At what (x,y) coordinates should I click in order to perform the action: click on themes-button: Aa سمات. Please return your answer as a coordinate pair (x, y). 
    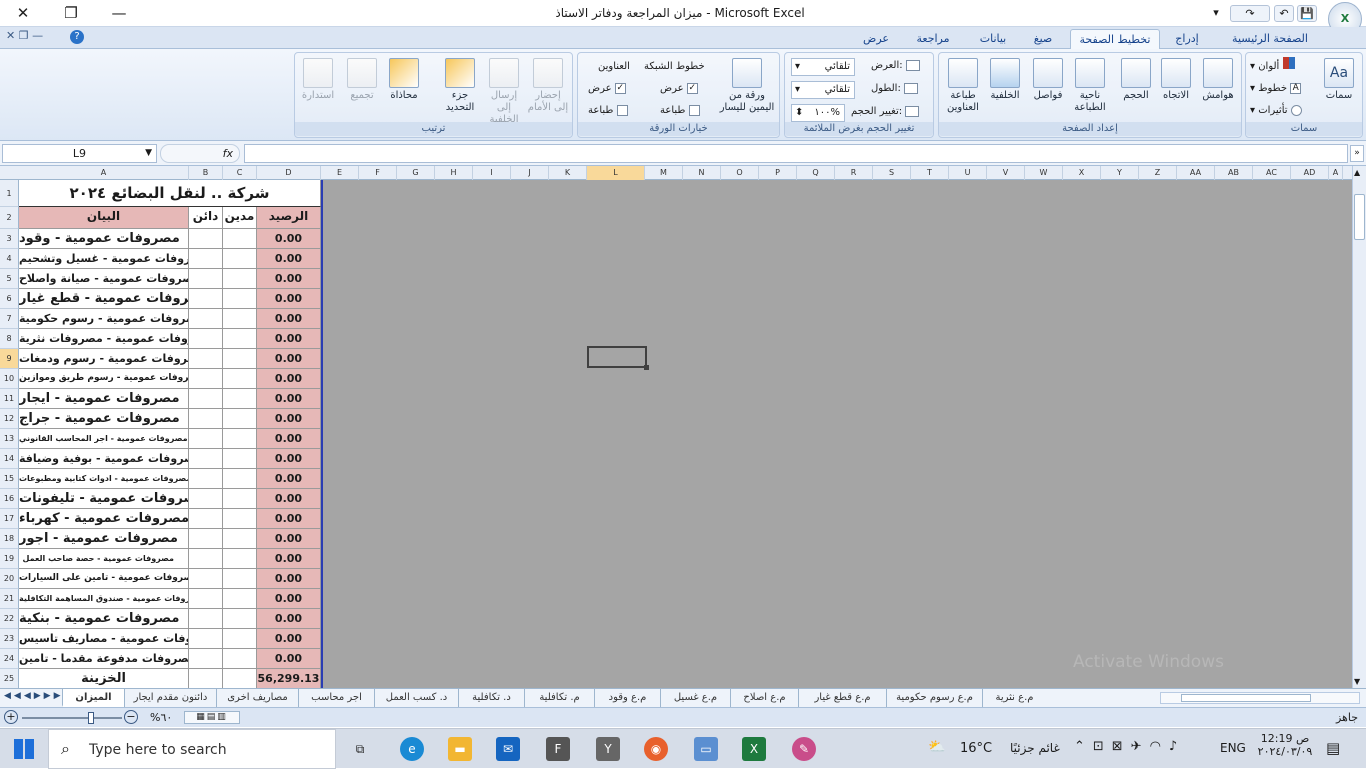
    Looking at the image, I should click on (1339, 89).